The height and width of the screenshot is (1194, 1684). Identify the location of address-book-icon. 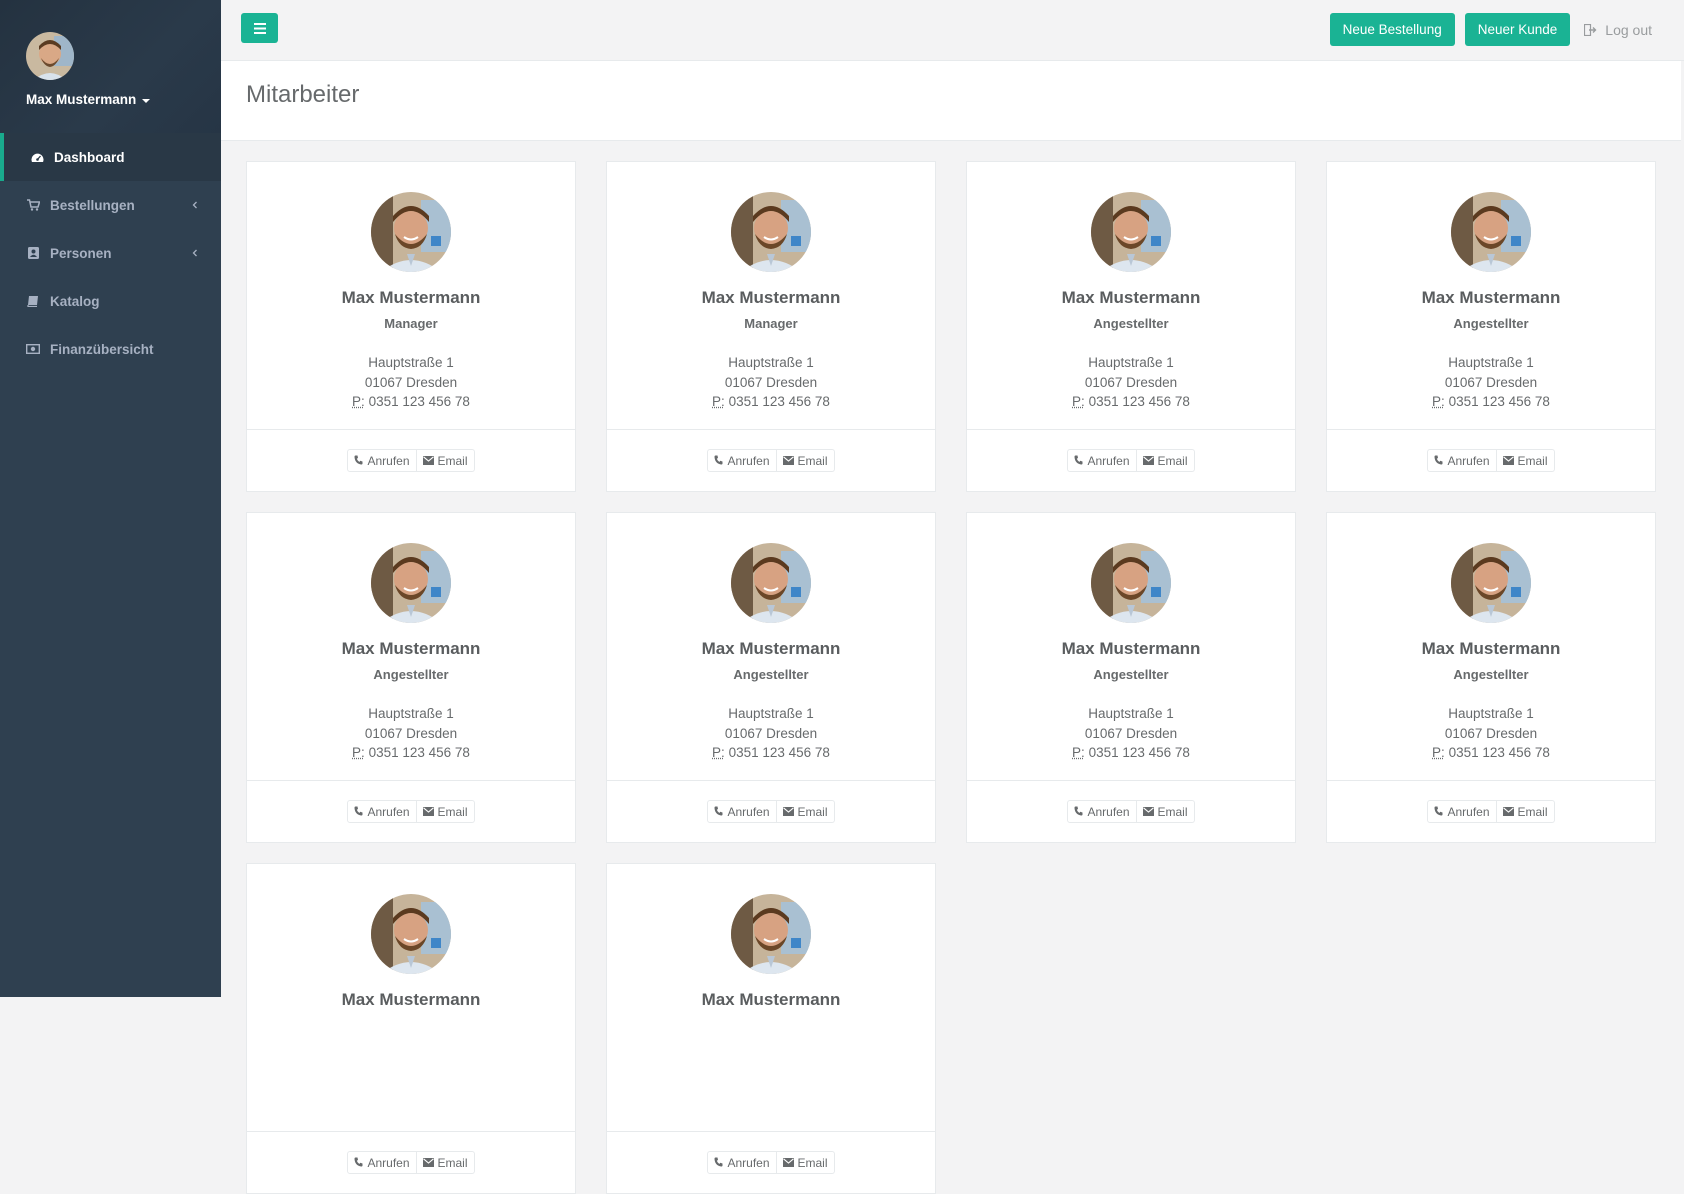
(33, 253).